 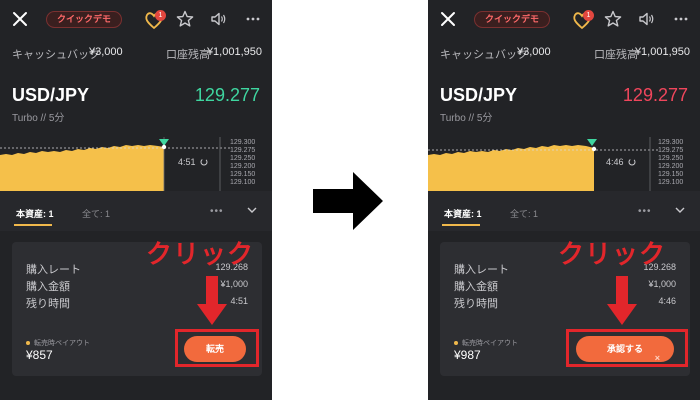 What do you see at coordinates (348, 201) in the screenshot?
I see `right-arrow-icon` at bounding box center [348, 201].